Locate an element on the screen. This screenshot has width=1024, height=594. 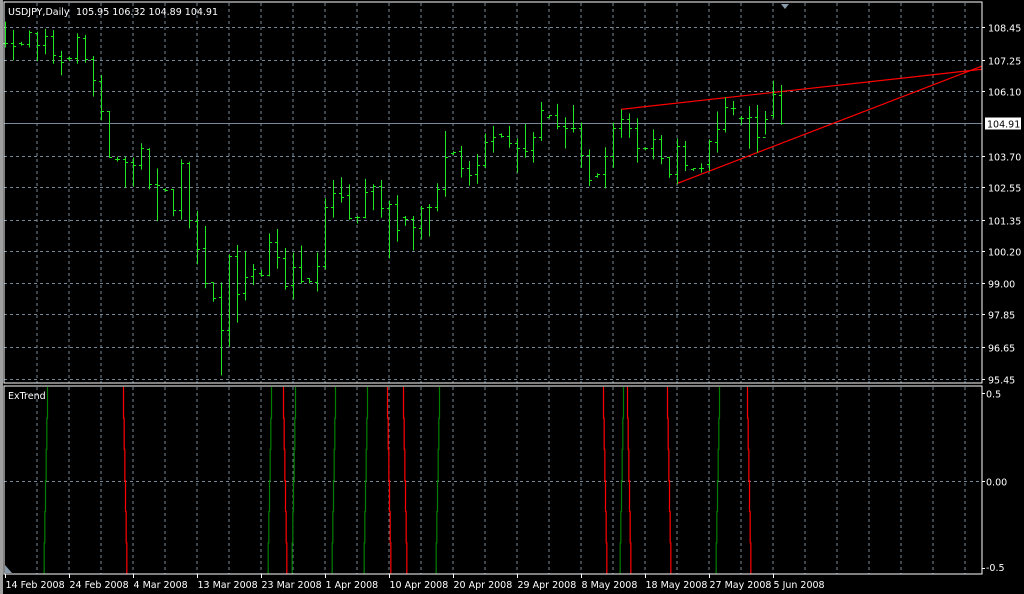
date-axis-label: 13 Mar 2008 is located at coordinates (228, 585).